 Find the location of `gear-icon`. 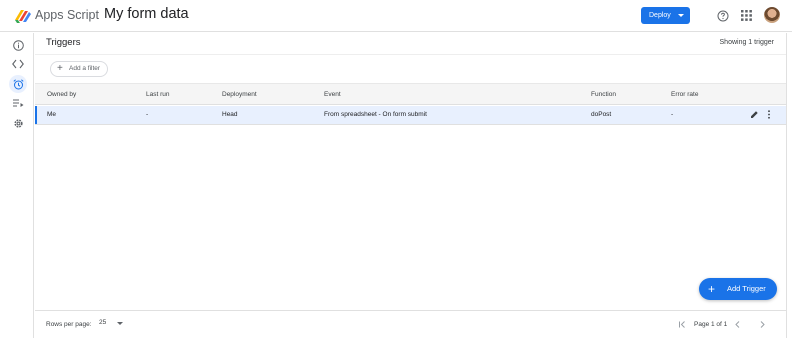

gear-icon is located at coordinates (18, 123).